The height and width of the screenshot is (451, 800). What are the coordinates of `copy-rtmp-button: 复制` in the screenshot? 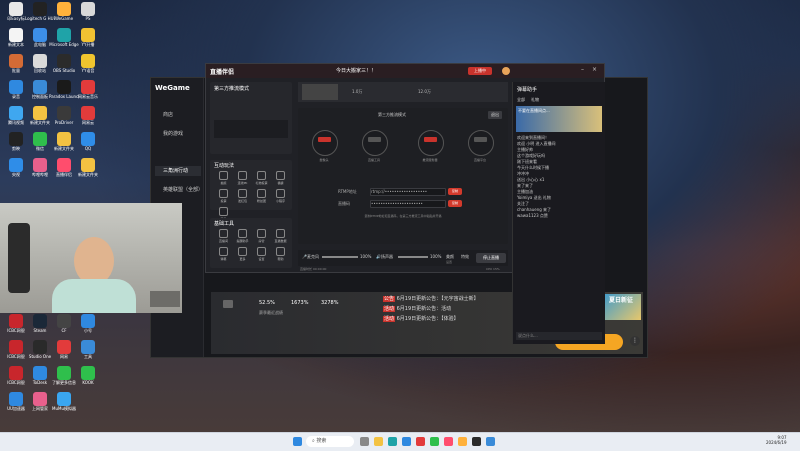 It's located at (455, 191).